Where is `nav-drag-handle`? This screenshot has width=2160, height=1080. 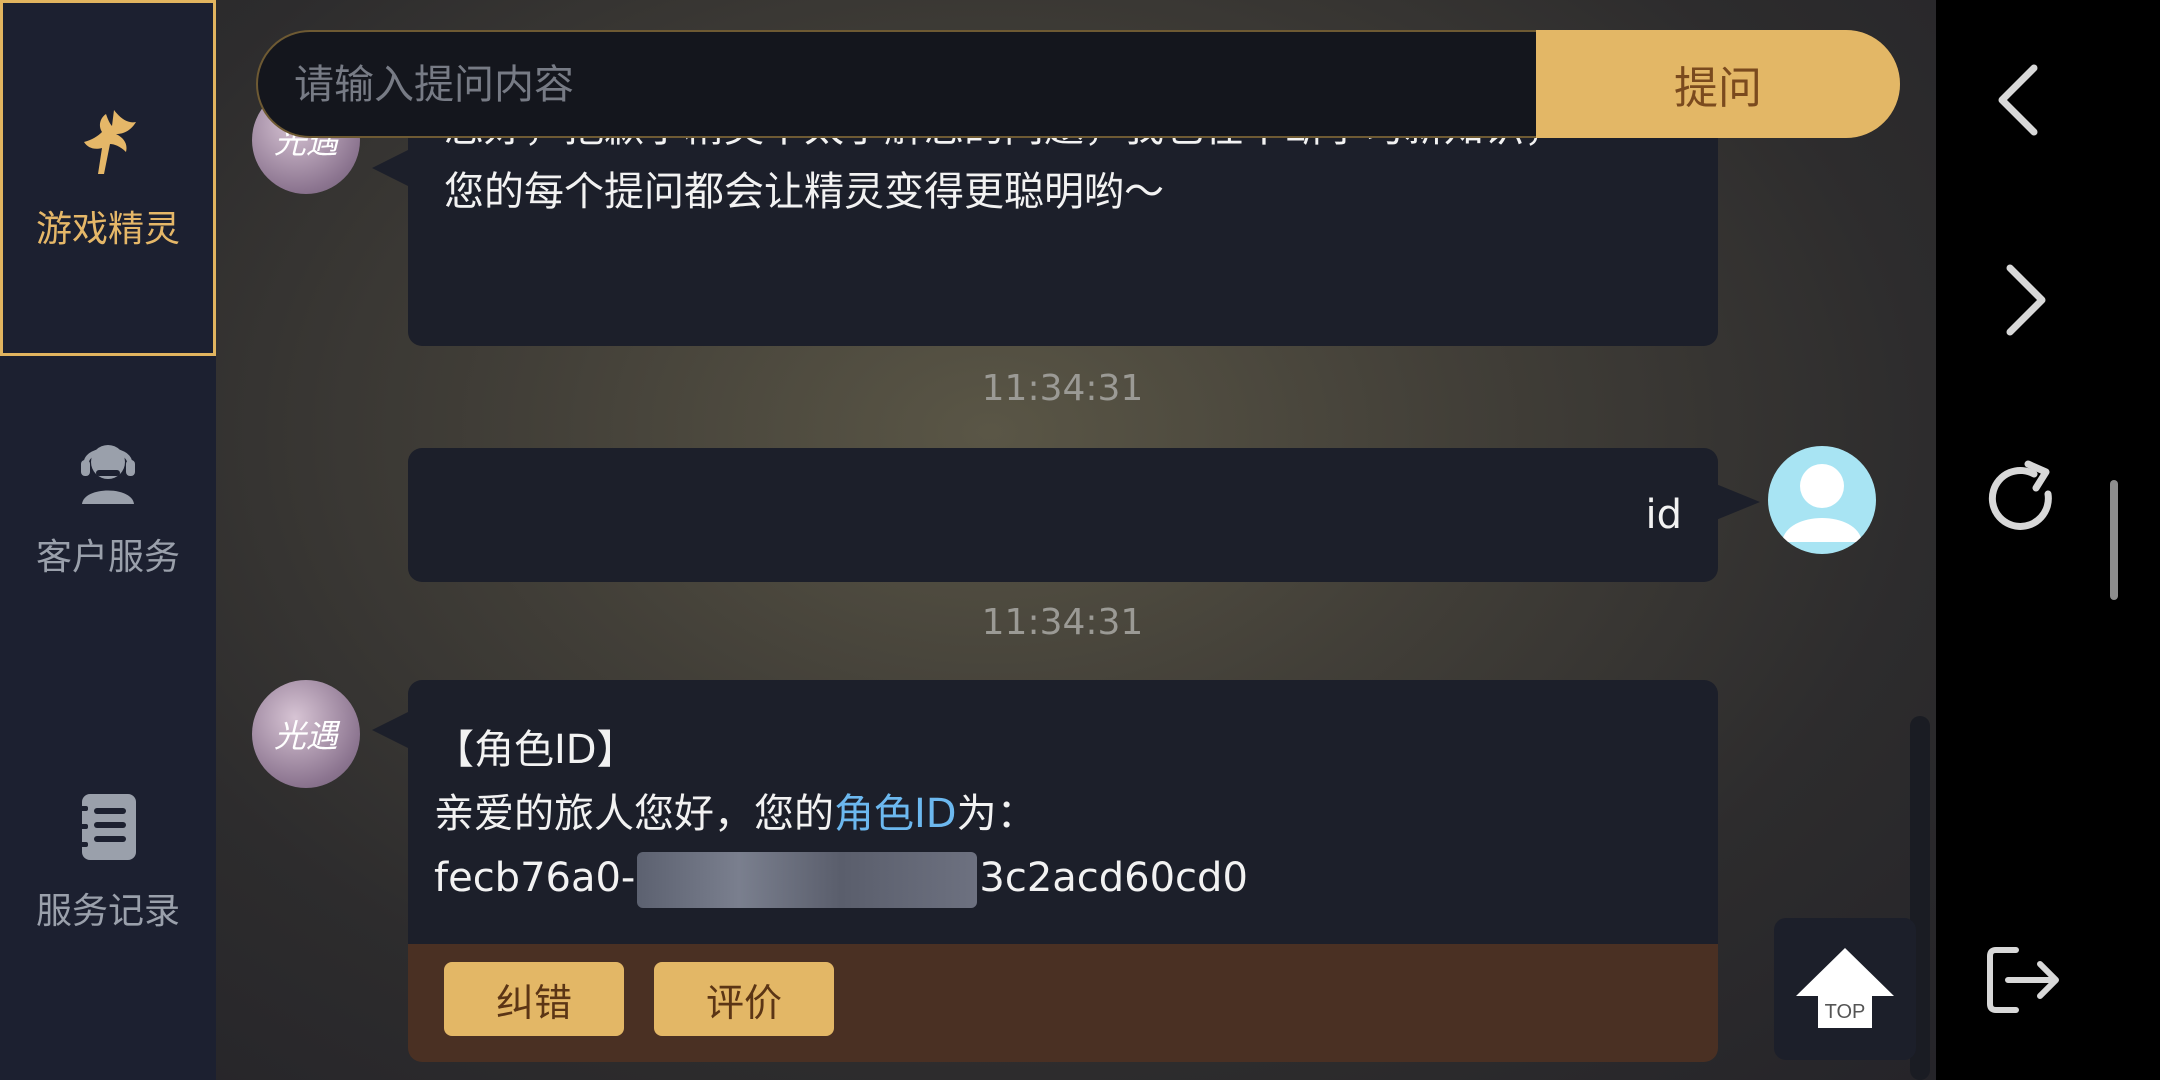
nav-drag-handle is located at coordinates (2114, 540).